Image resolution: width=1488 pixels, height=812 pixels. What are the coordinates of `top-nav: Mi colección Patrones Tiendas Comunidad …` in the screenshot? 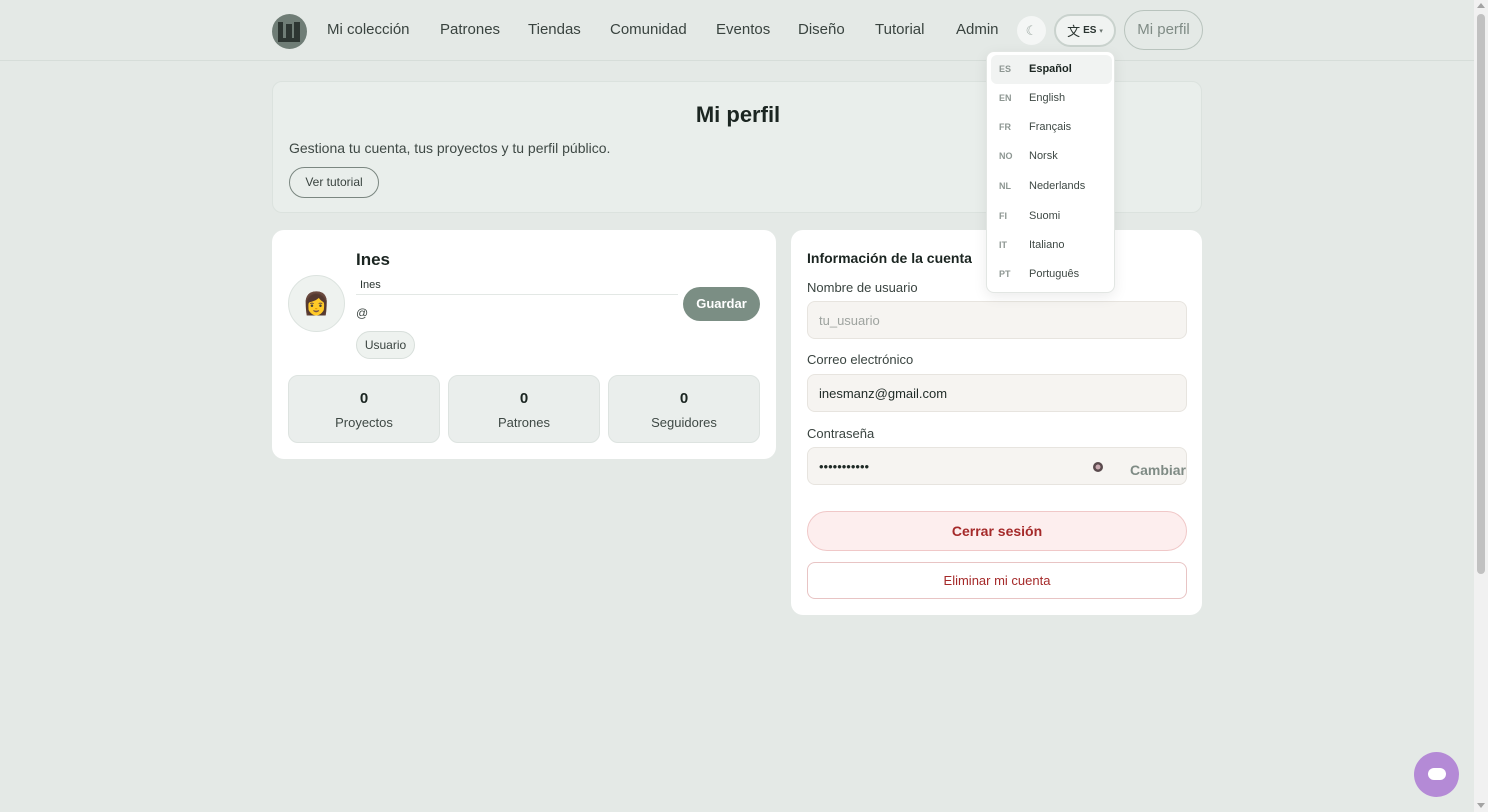 It's located at (737, 30).